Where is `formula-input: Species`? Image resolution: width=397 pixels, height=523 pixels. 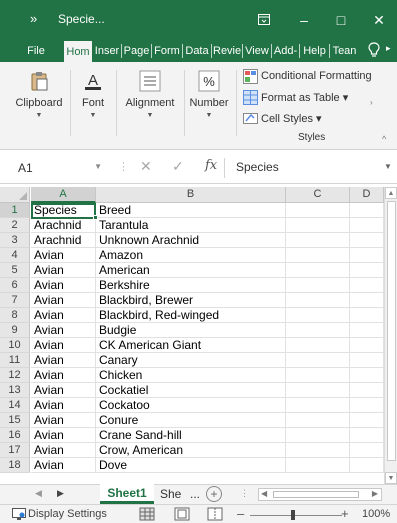
formula-input: Species is located at coordinates (257, 167).